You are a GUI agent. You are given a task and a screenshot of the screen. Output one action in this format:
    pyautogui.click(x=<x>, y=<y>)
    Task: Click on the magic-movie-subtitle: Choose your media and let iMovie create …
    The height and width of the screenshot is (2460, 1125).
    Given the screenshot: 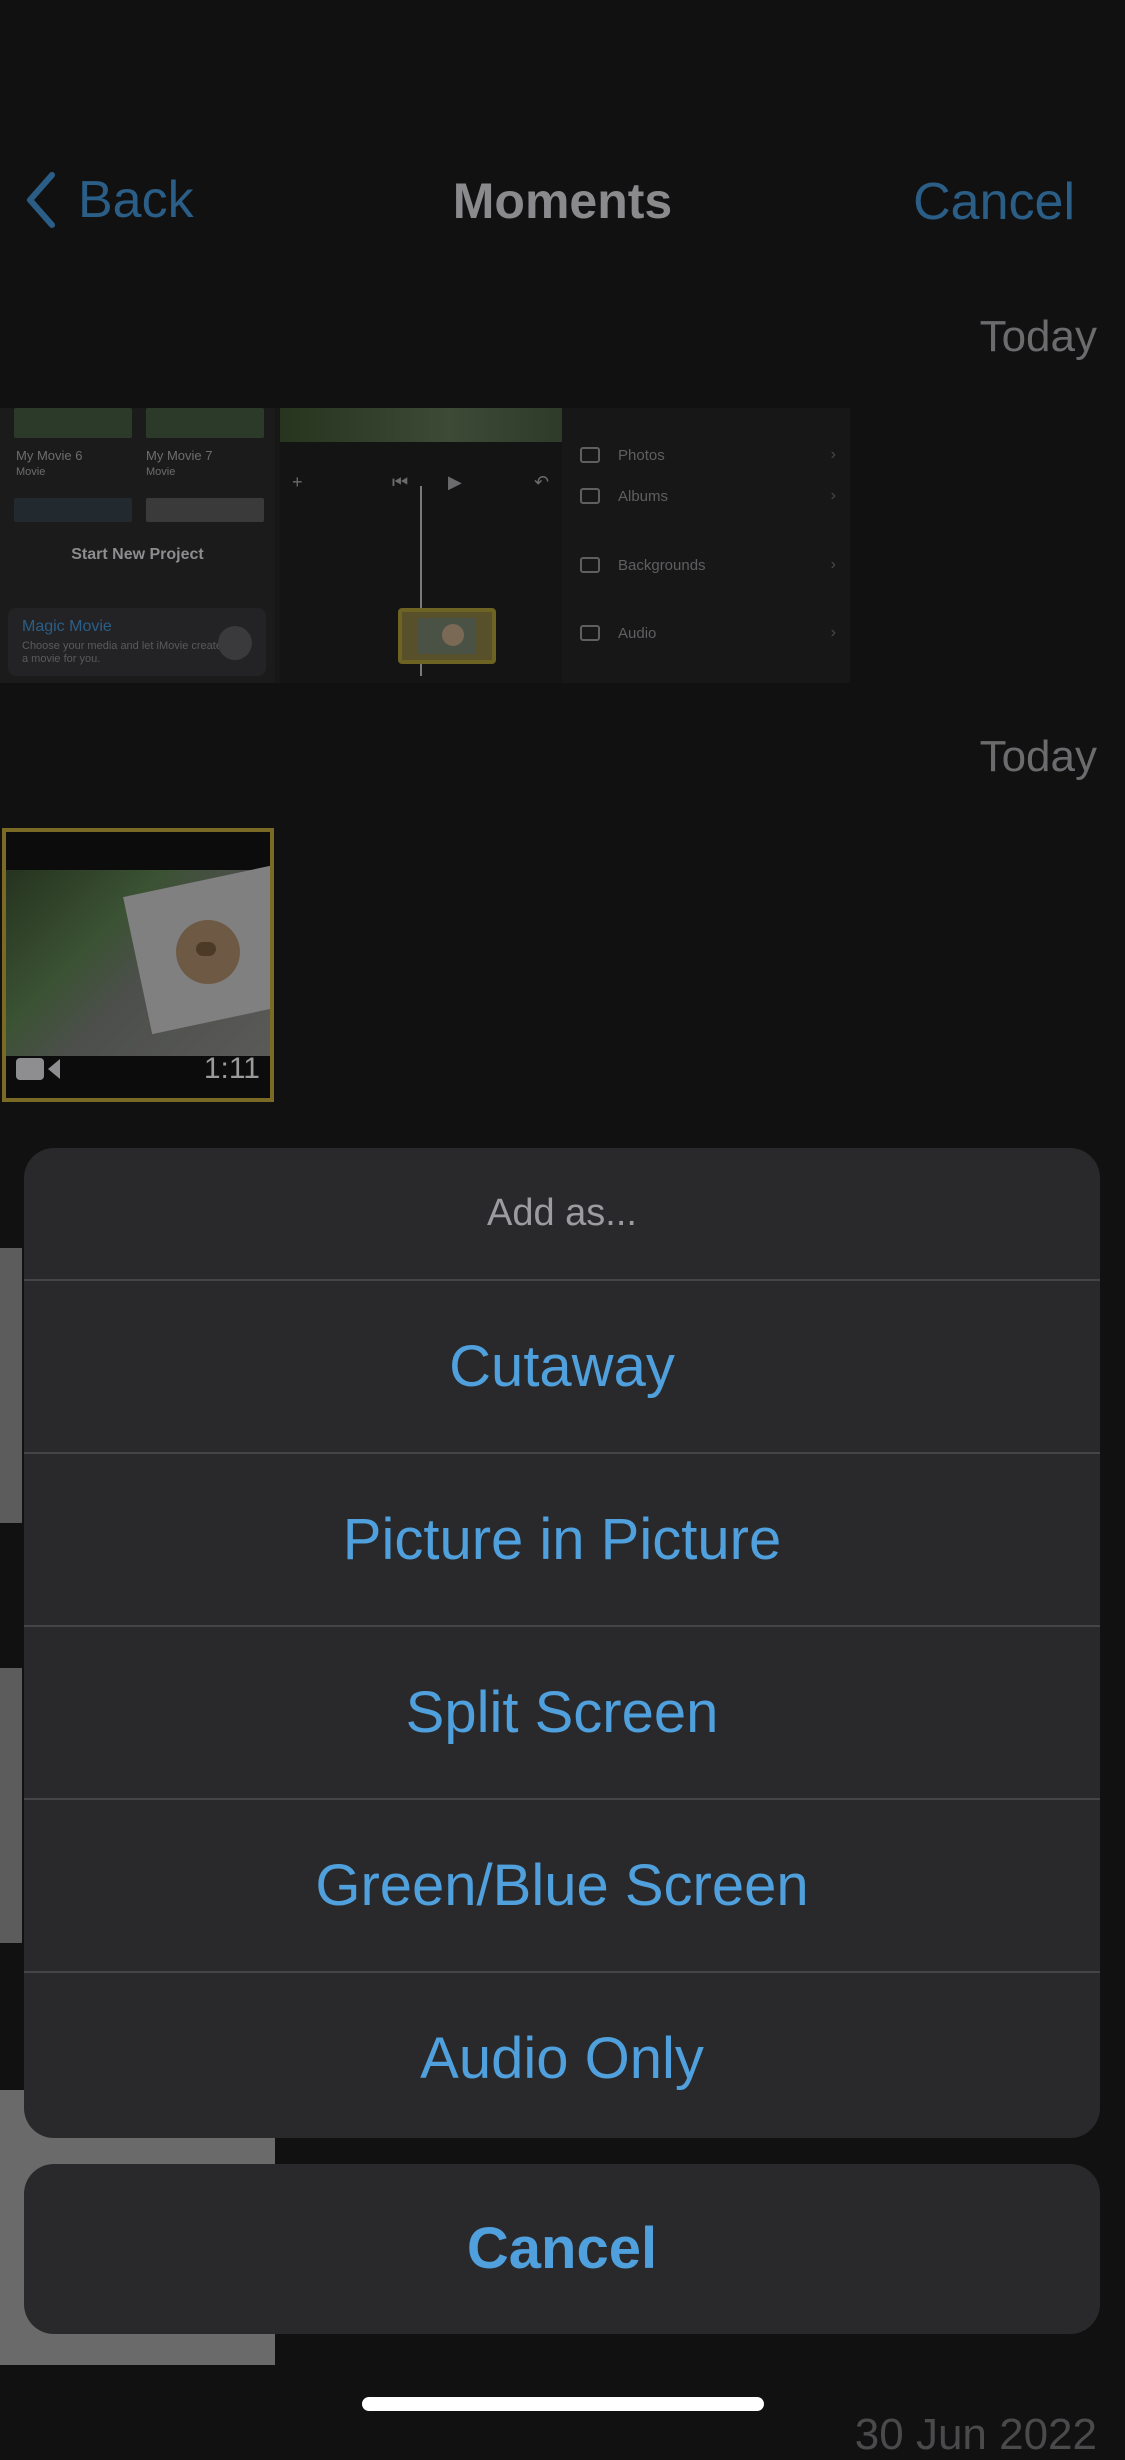 What is the action you would take?
    pyautogui.click(x=122, y=652)
    